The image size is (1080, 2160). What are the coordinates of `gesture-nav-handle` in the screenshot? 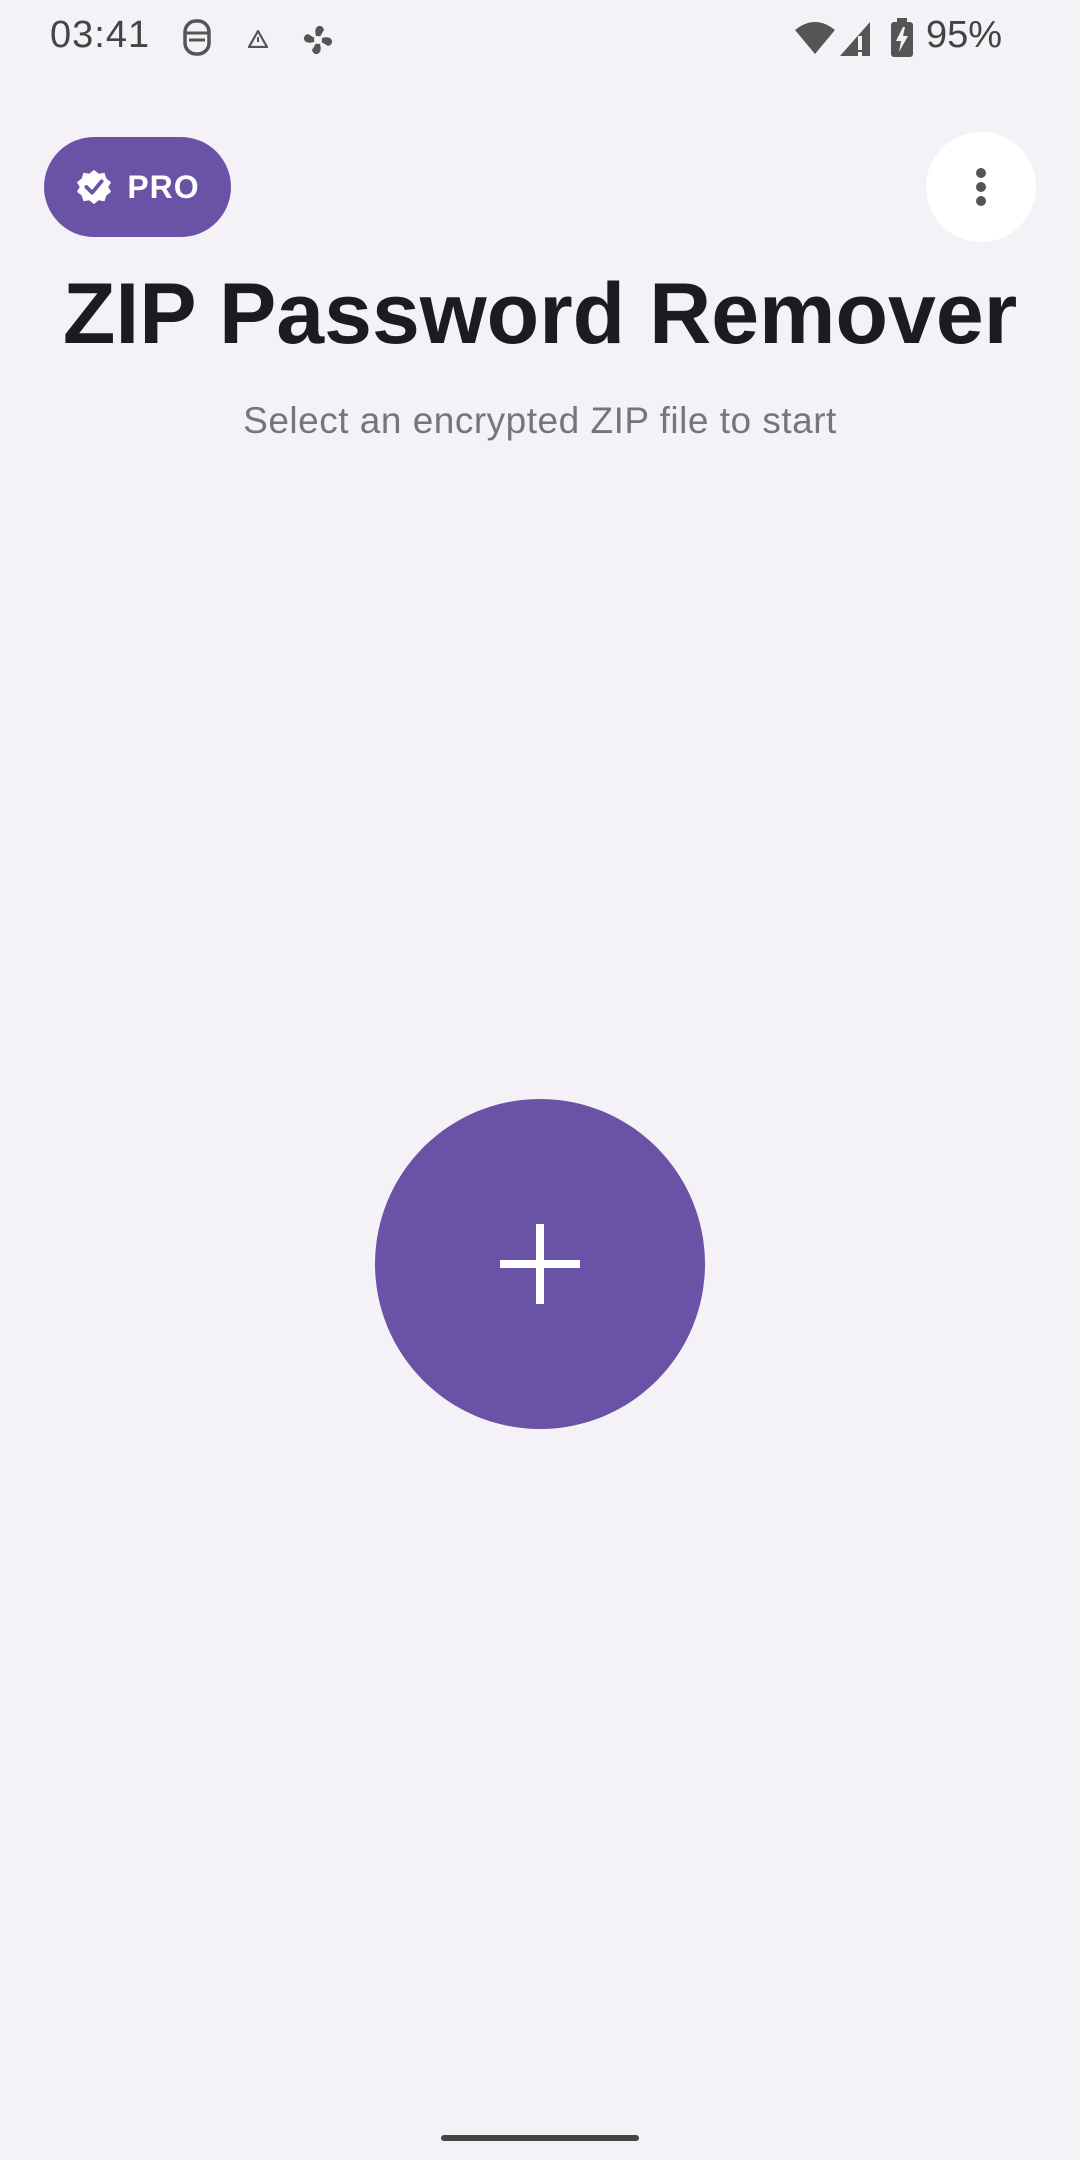 It's located at (540, 2138).